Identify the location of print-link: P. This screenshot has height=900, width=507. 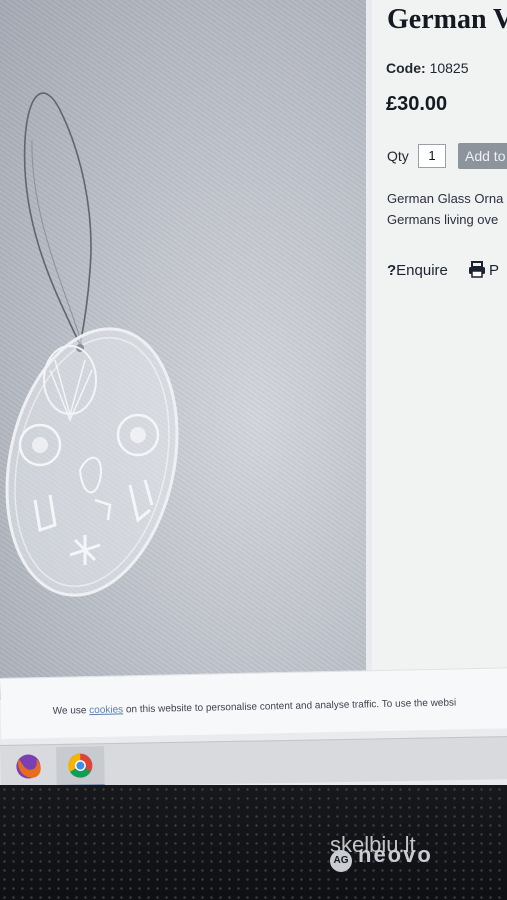
(483, 270).